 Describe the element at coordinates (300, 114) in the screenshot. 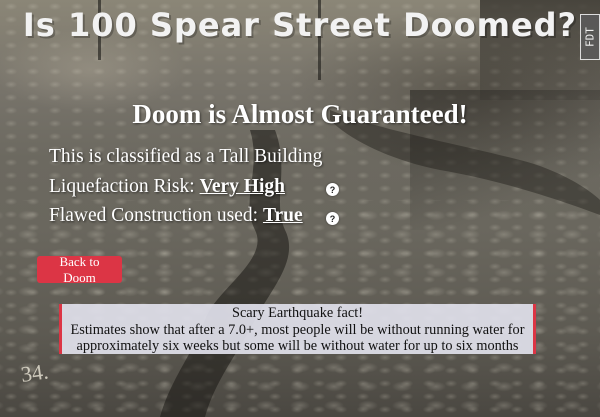

I see `verdict-heading: Doom is Almost Guaranteed!` at that location.